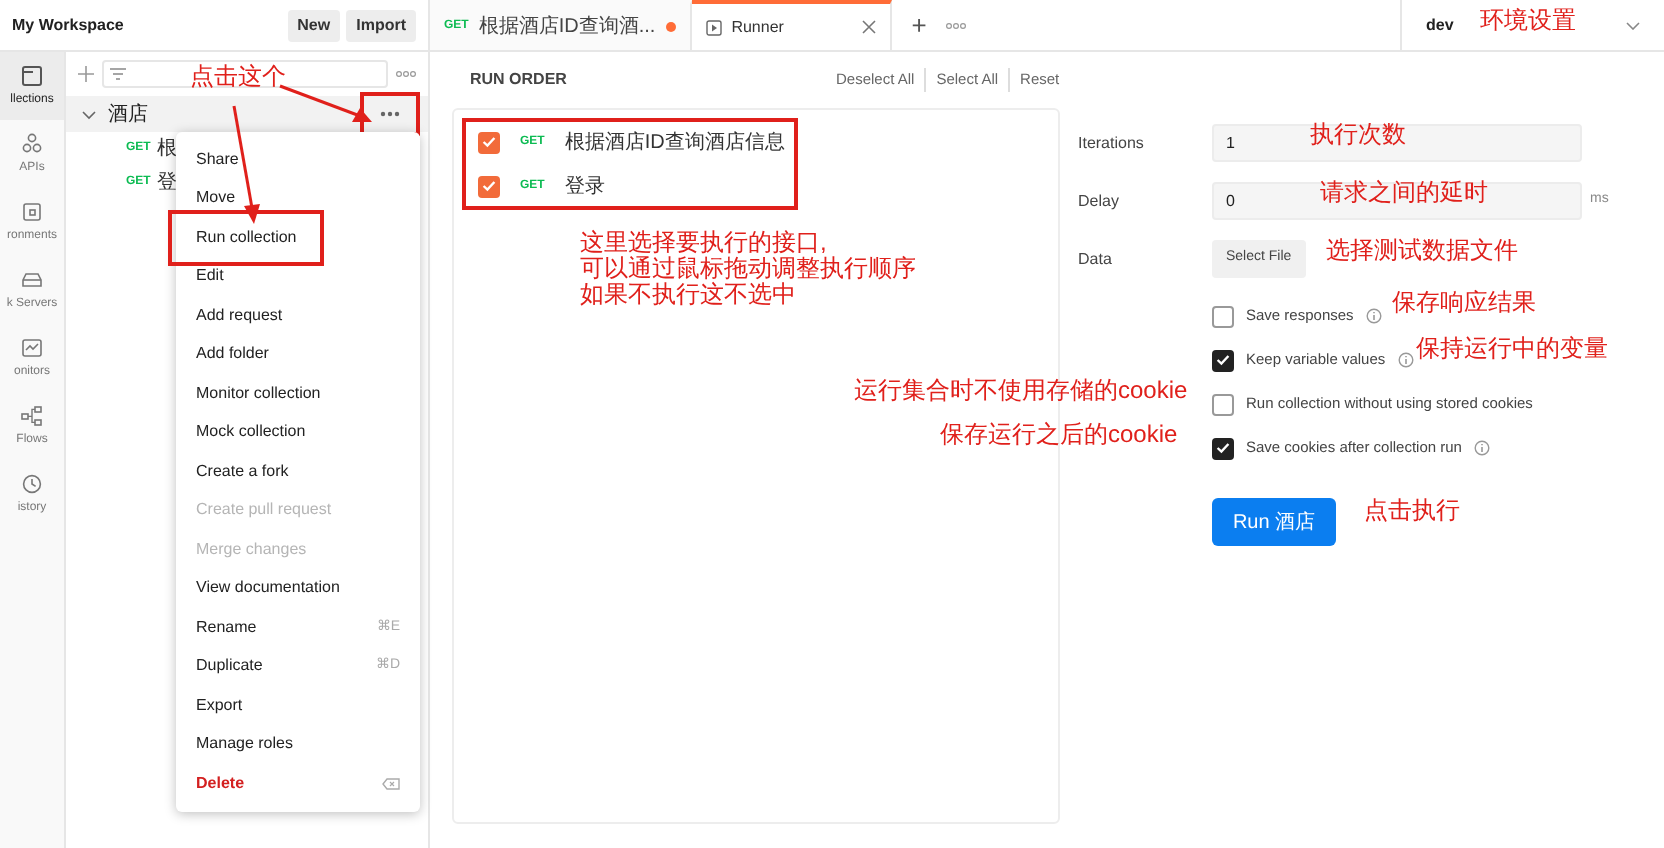 Image resolution: width=1664 pixels, height=848 pixels. I want to click on annotation-text: 执行次数, so click(1358, 135).